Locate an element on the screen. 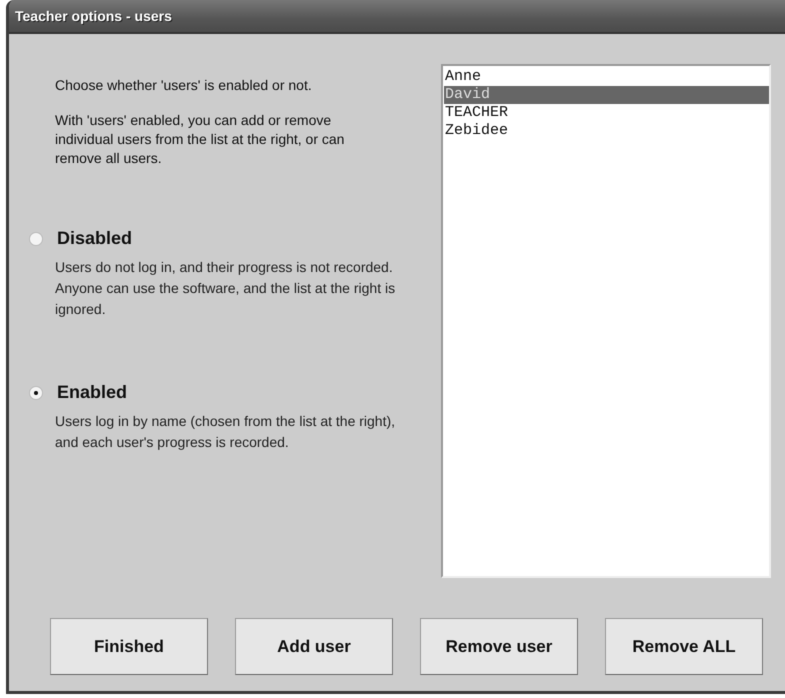 The image size is (785, 698). window-title: Teacher options - users is located at coordinates (93, 16).